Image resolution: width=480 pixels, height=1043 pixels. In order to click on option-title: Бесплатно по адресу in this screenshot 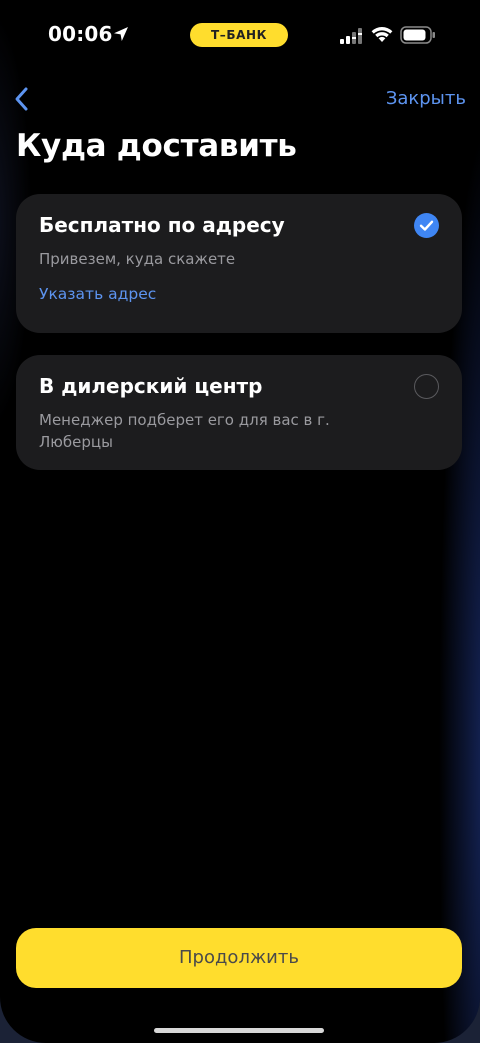, I will do `click(162, 225)`.